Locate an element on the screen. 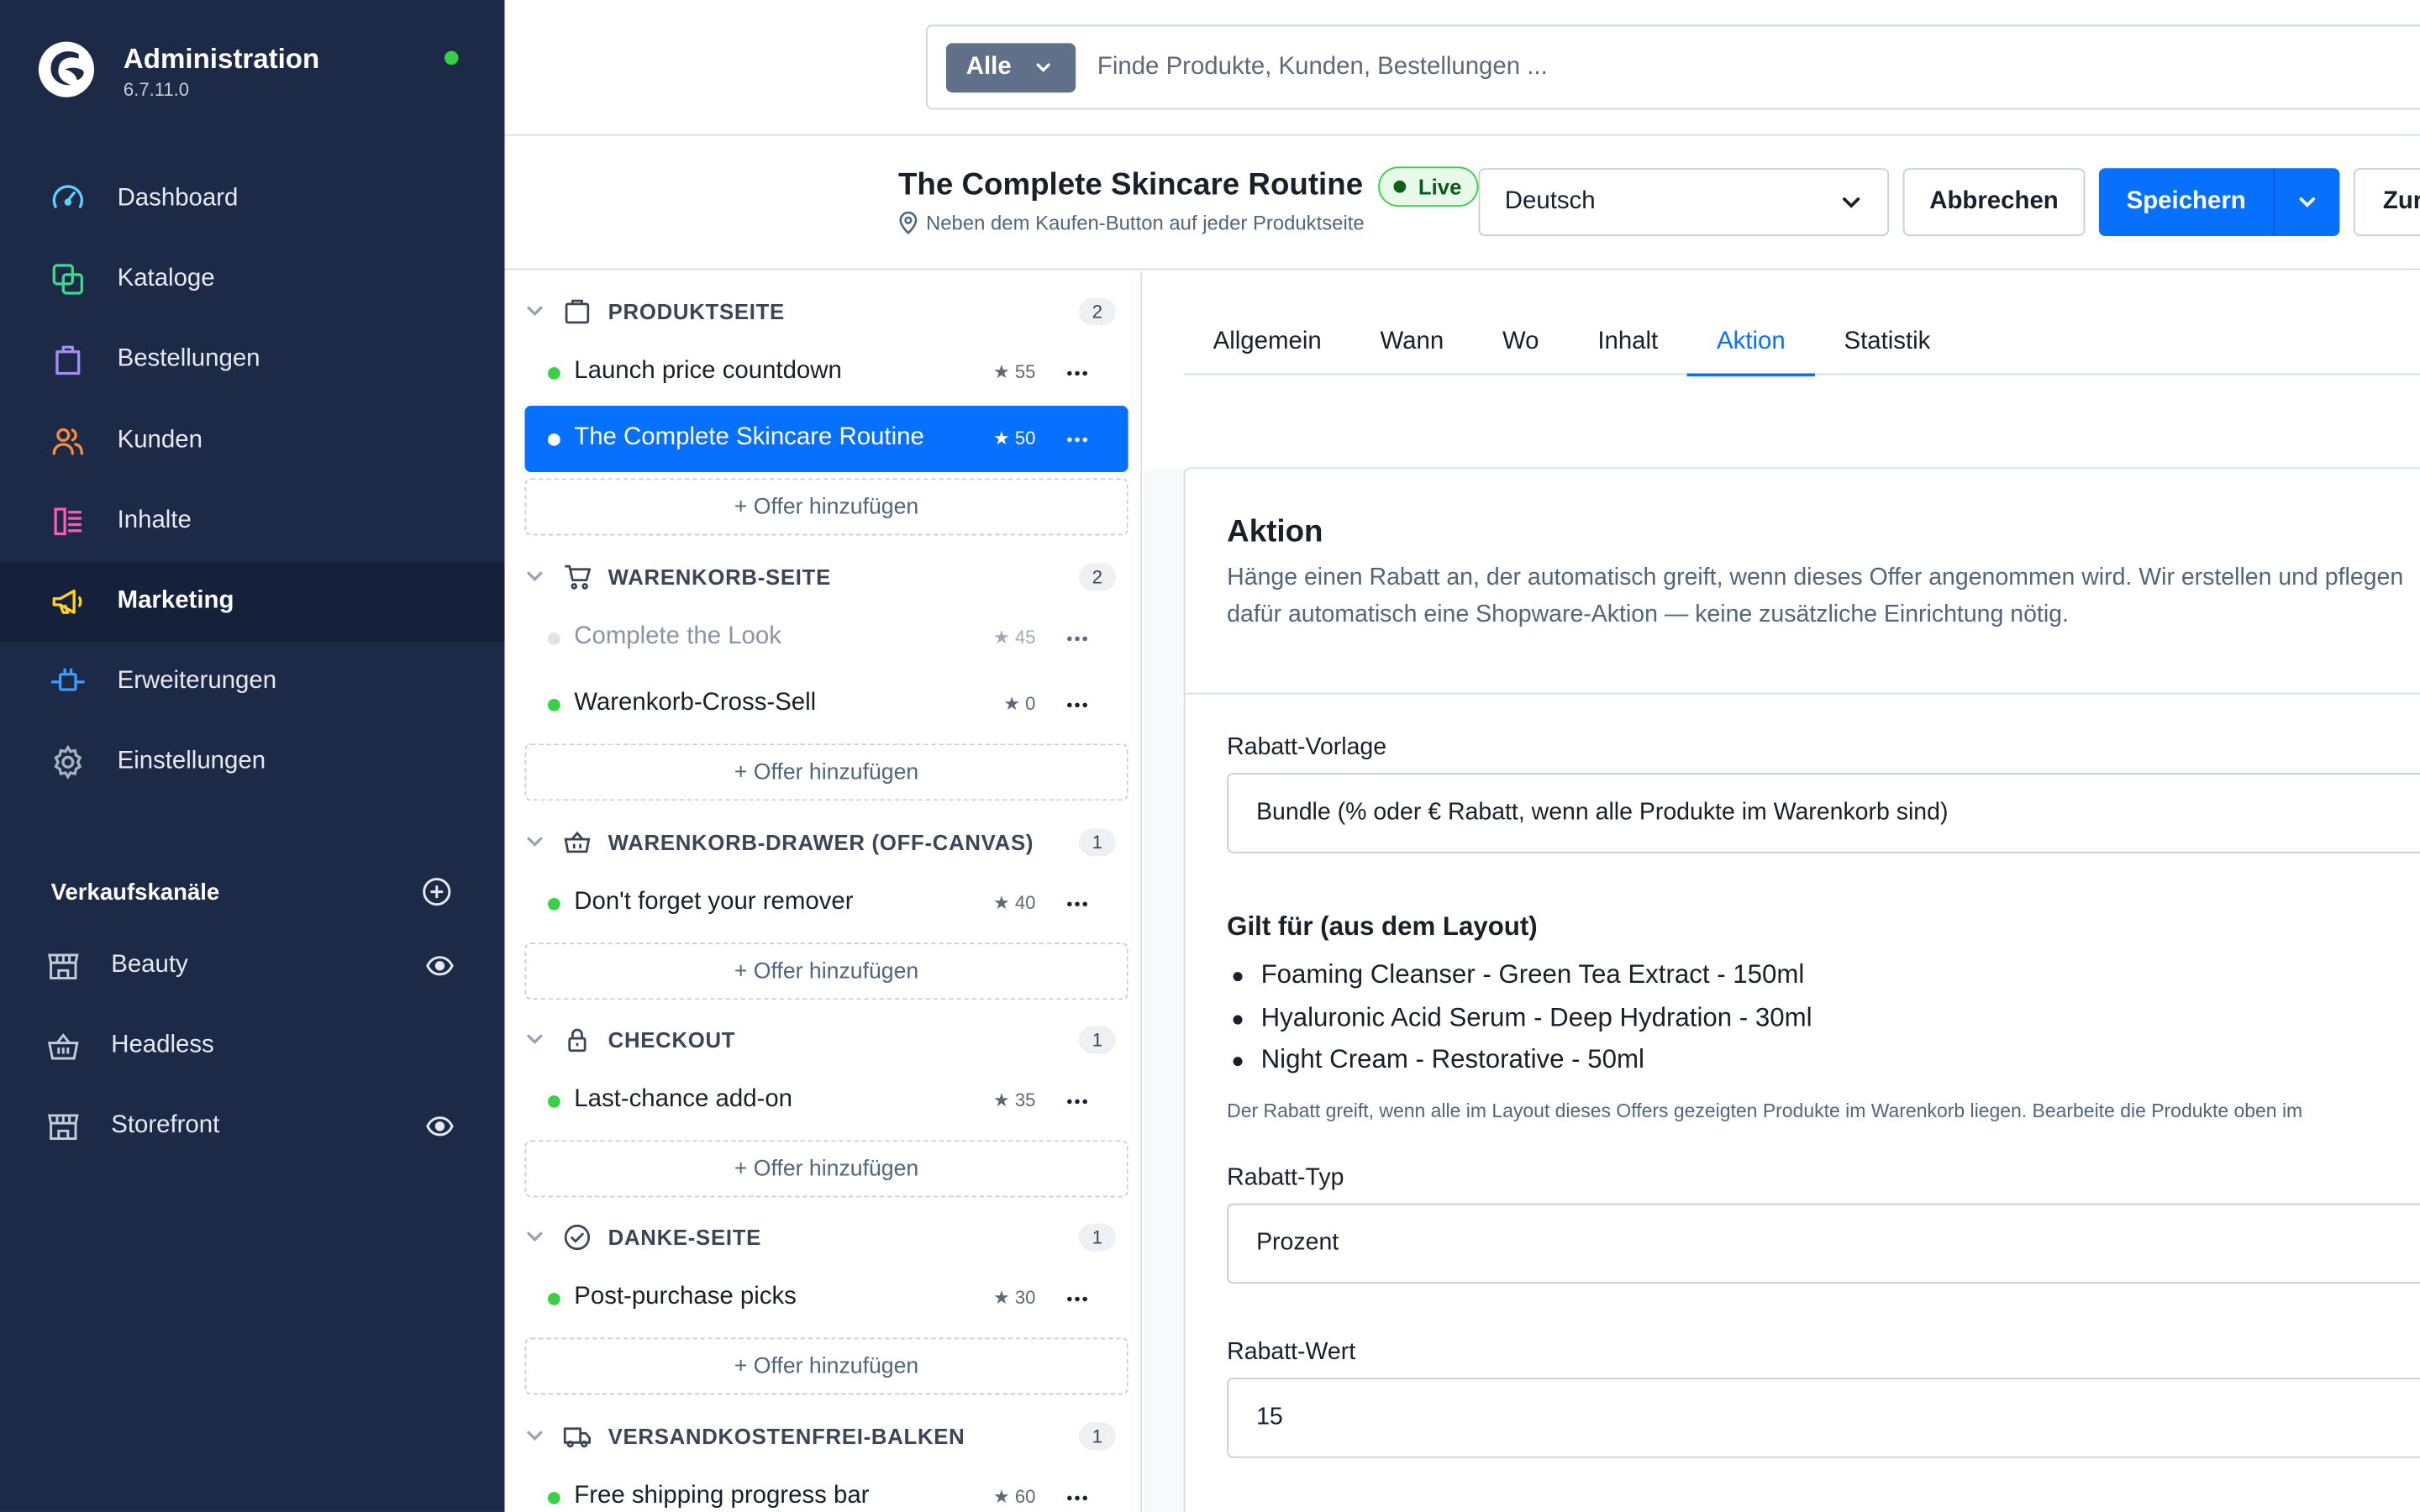 The image size is (2420, 1512). page-title: The Complete Skincare Routine is located at coordinates (1131, 185).